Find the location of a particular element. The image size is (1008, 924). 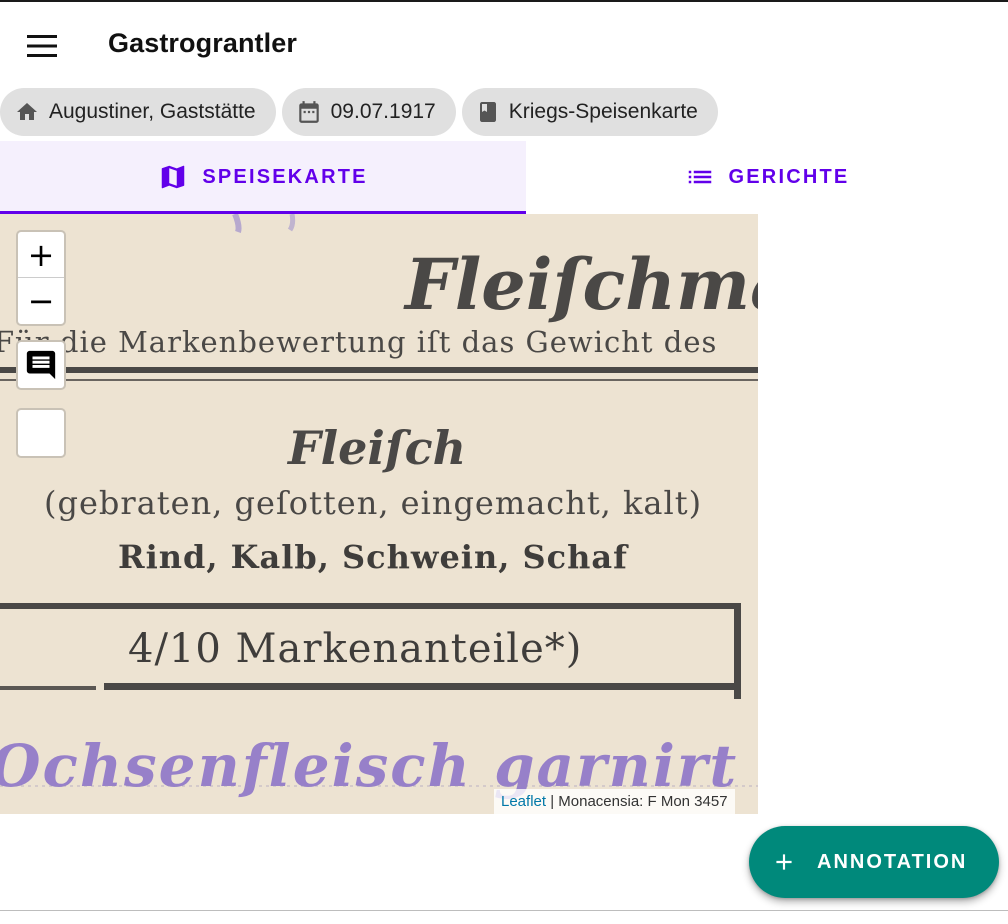

comment-icon is located at coordinates (41, 365).